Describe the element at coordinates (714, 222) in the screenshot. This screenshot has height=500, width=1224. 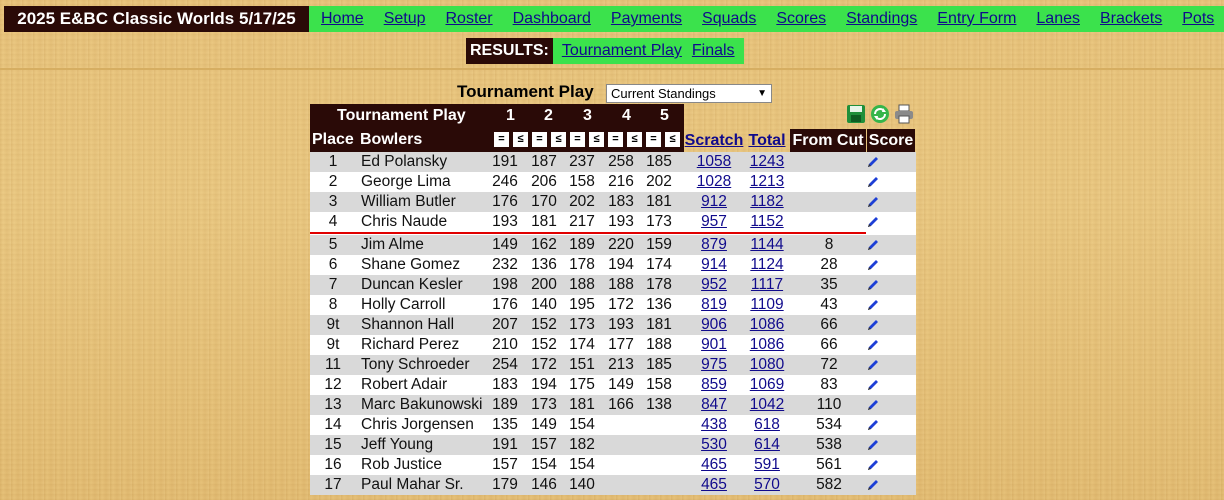
I see `scratch-link: 957` at that location.